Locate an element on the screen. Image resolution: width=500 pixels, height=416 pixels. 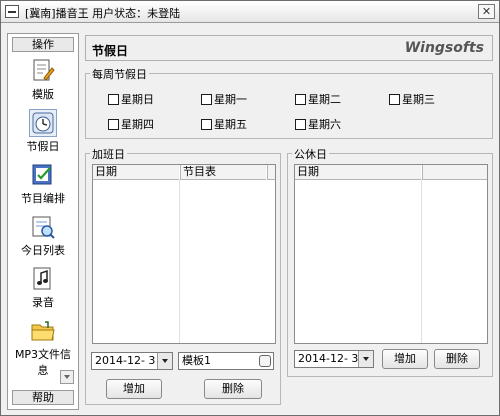
checkbox-saturday: 星期六 is located at coordinates (318, 123).